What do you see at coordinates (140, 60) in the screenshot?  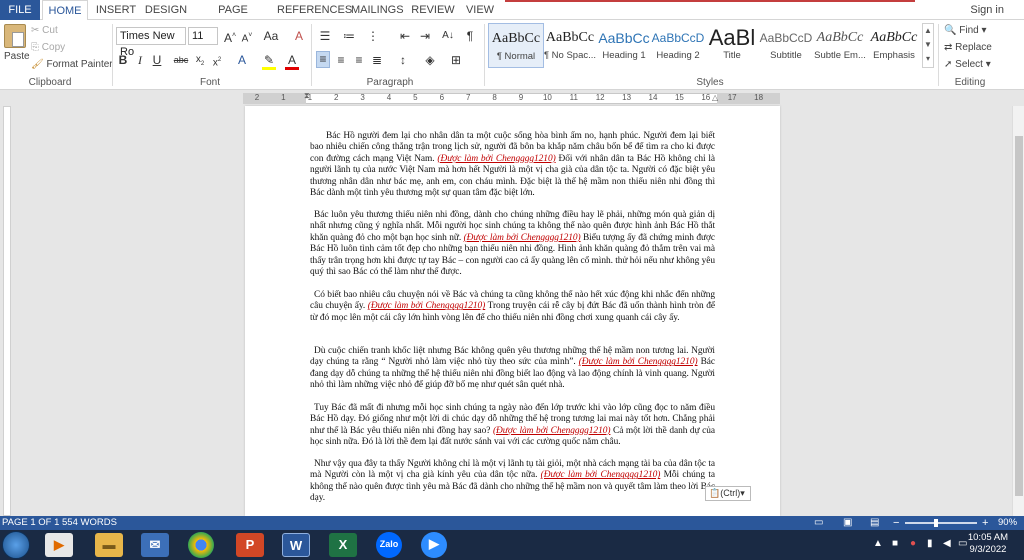 I see `italic-icon: I` at bounding box center [140, 60].